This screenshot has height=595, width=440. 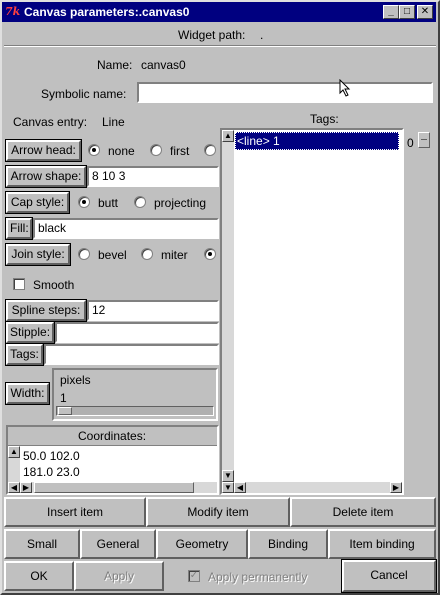 I want to click on arrow-head-none-radio, so click(x=94, y=150).